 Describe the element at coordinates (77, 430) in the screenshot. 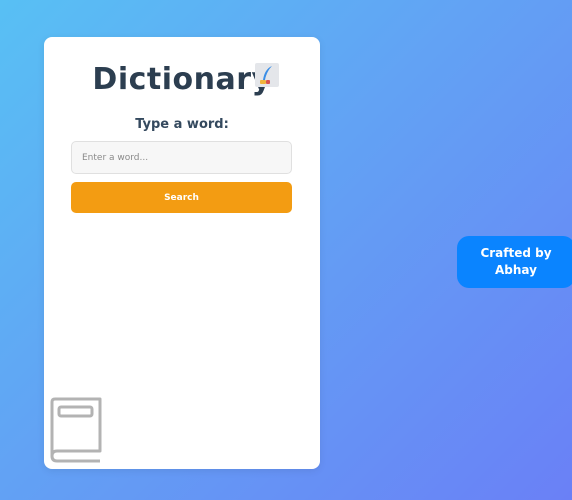

I see `book-icon` at that location.